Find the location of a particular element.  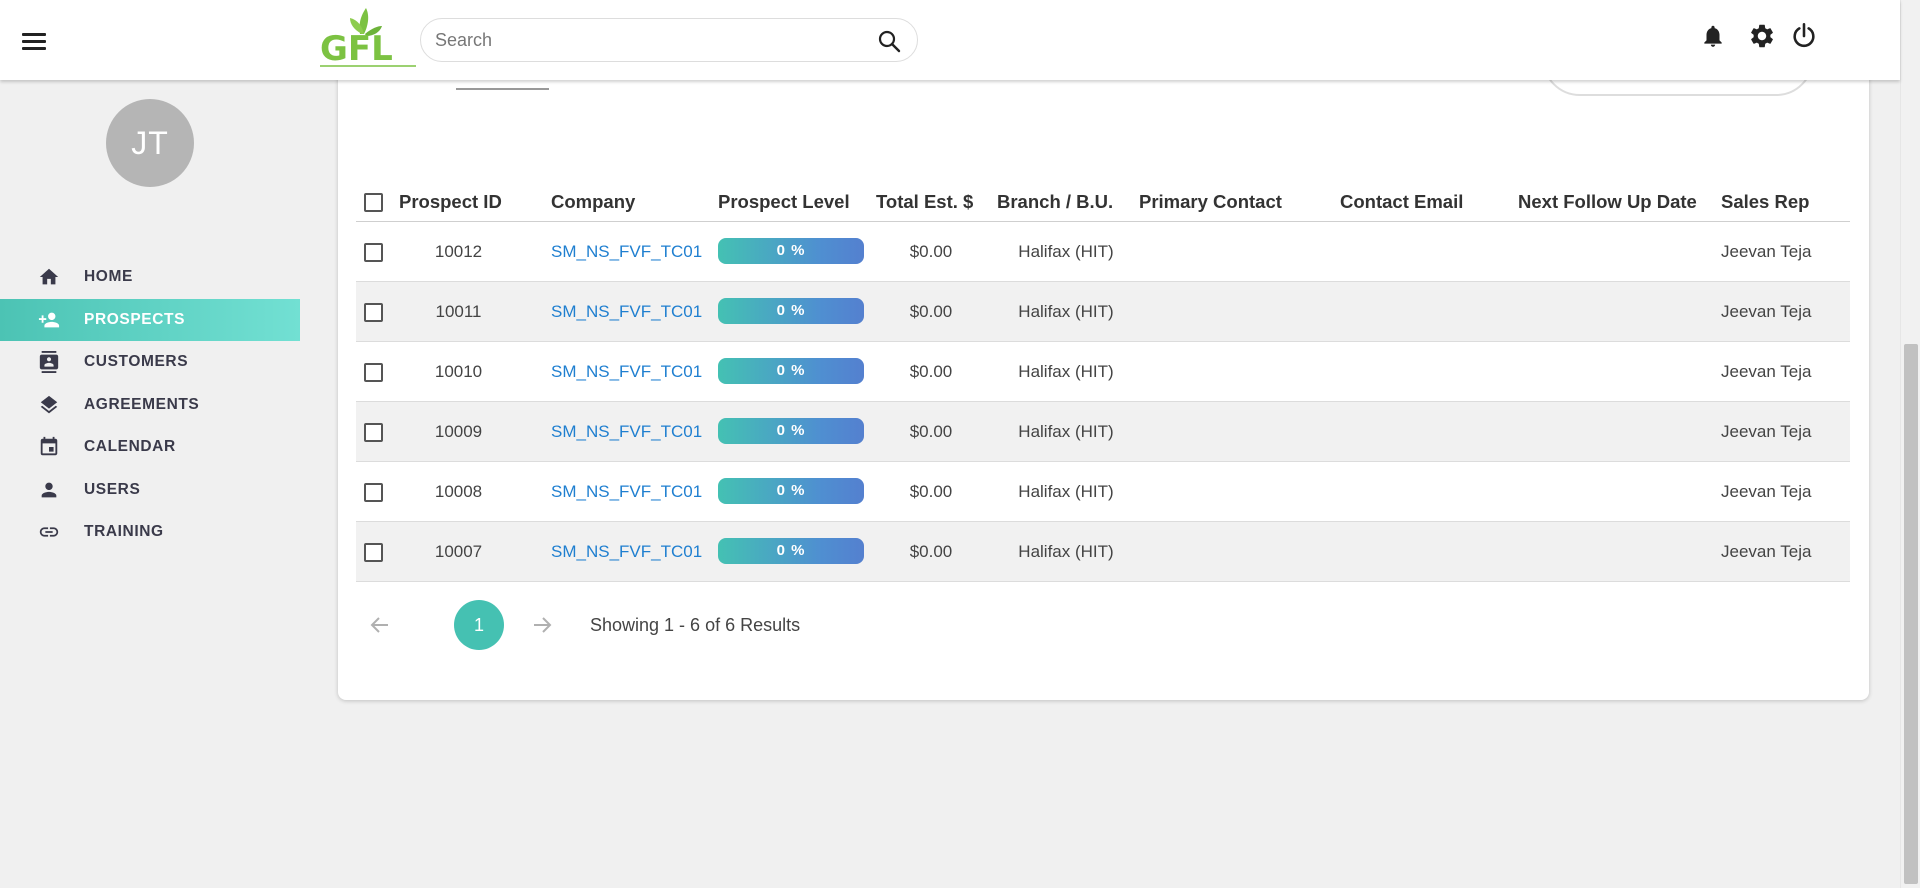

svg-text: GFL is located at coordinates (356, 49).